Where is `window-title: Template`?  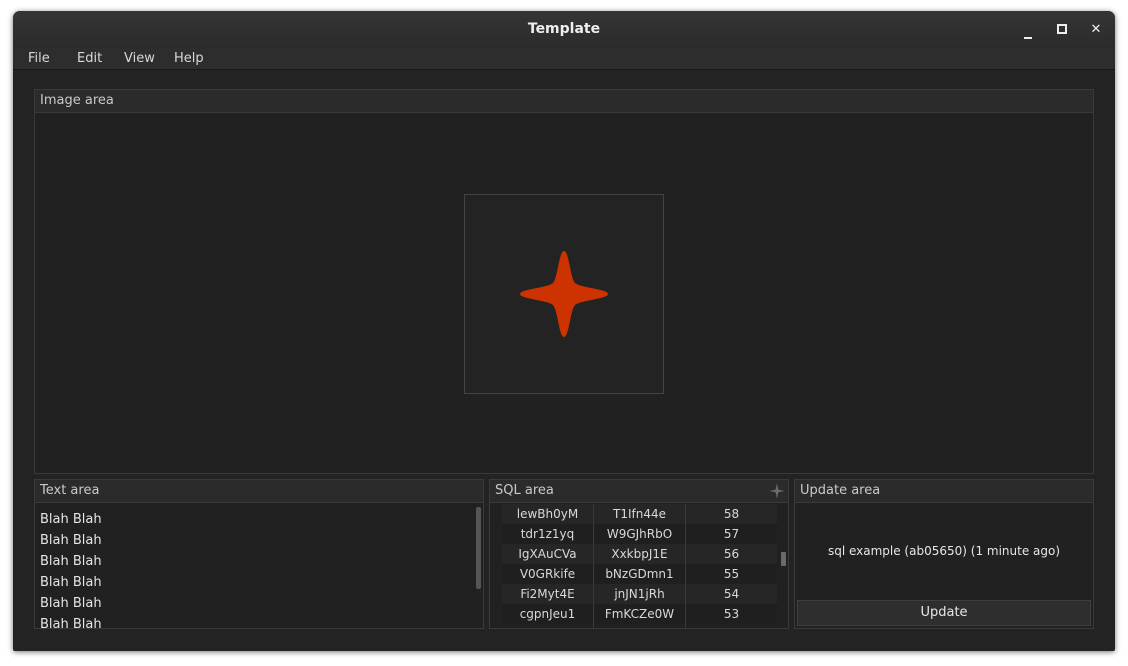
window-title: Template is located at coordinates (564, 29).